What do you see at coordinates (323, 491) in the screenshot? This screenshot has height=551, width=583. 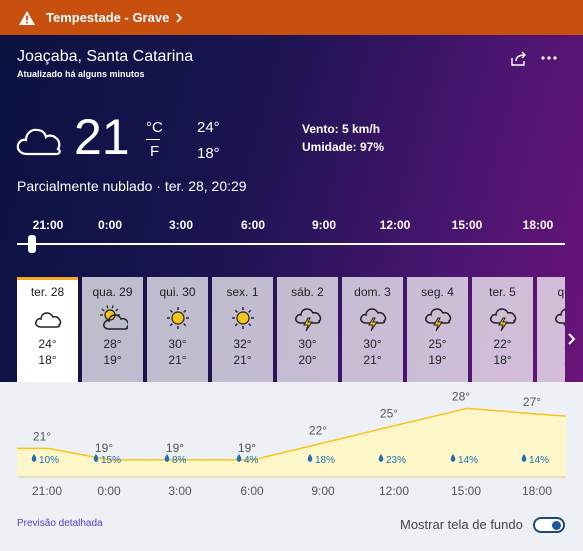 I see `x-tick-label: 9:00` at bounding box center [323, 491].